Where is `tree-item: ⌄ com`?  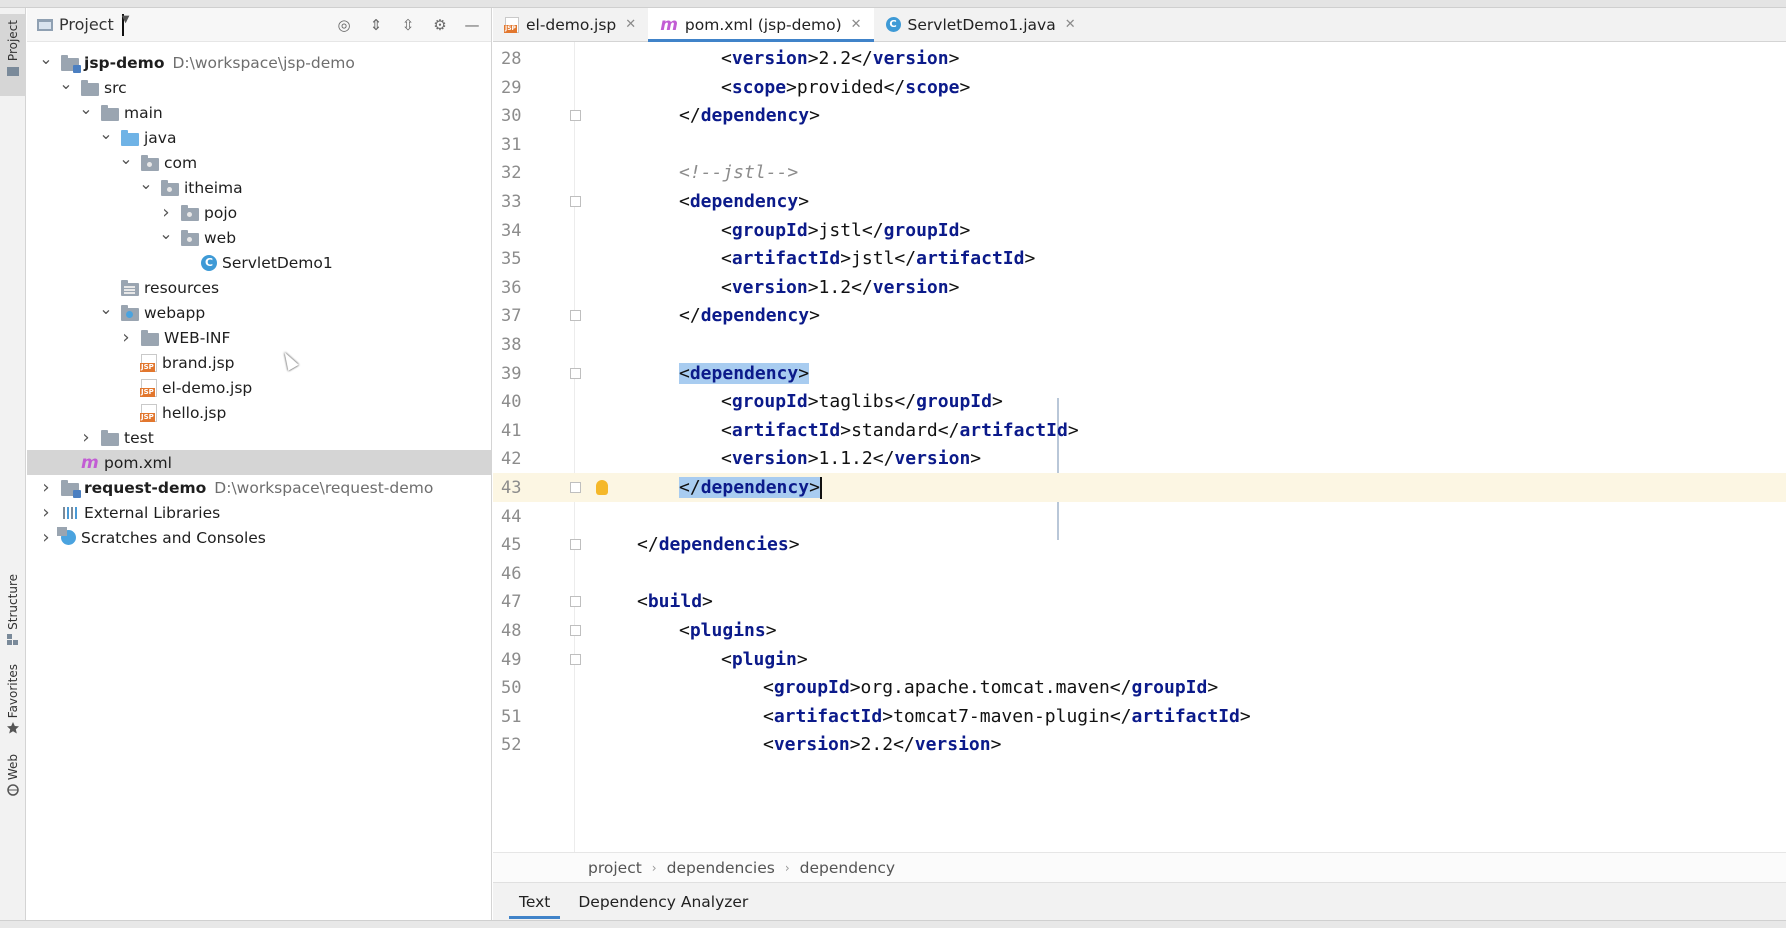 tree-item: ⌄ com is located at coordinates (259, 162).